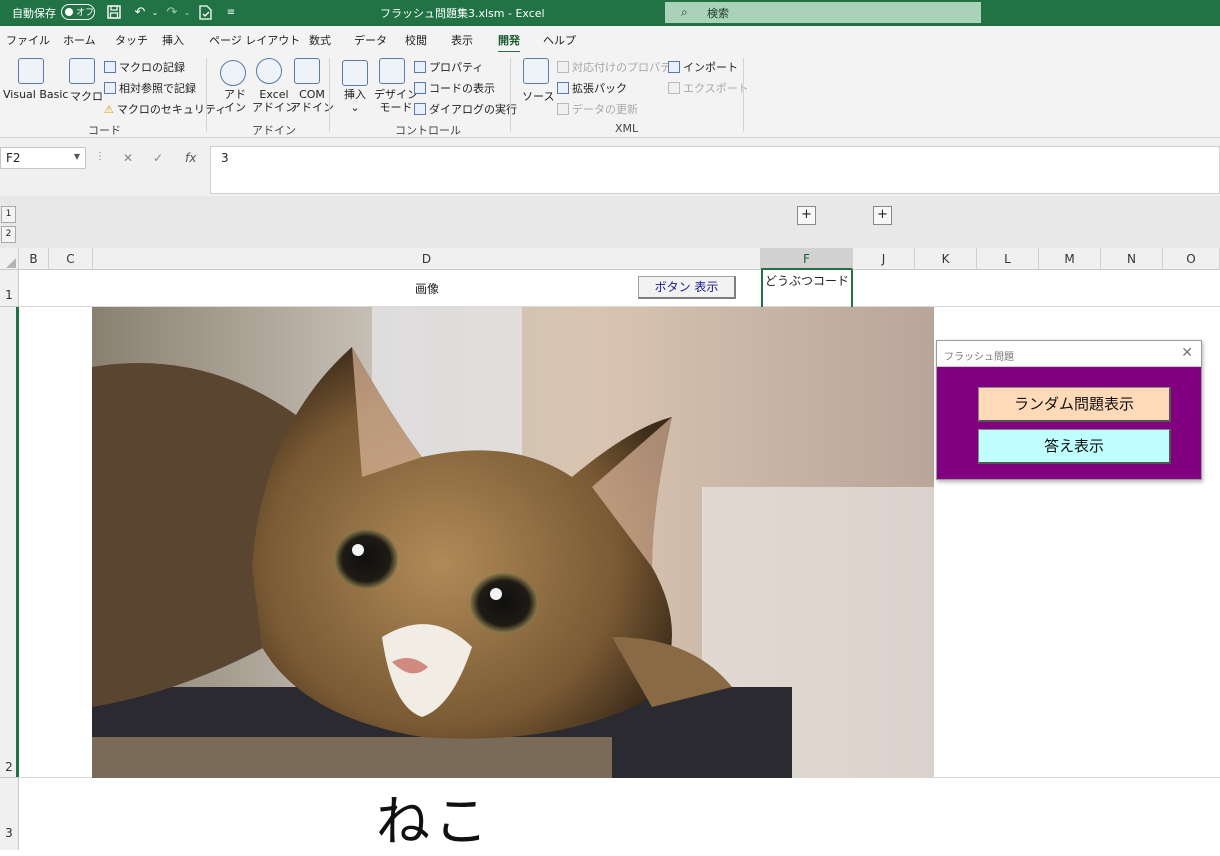 This screenshot has height=856, width=1220. Describe the element at coordinates (1187, 353) in the screenshot. I see `close-icon: ✕` at that location.